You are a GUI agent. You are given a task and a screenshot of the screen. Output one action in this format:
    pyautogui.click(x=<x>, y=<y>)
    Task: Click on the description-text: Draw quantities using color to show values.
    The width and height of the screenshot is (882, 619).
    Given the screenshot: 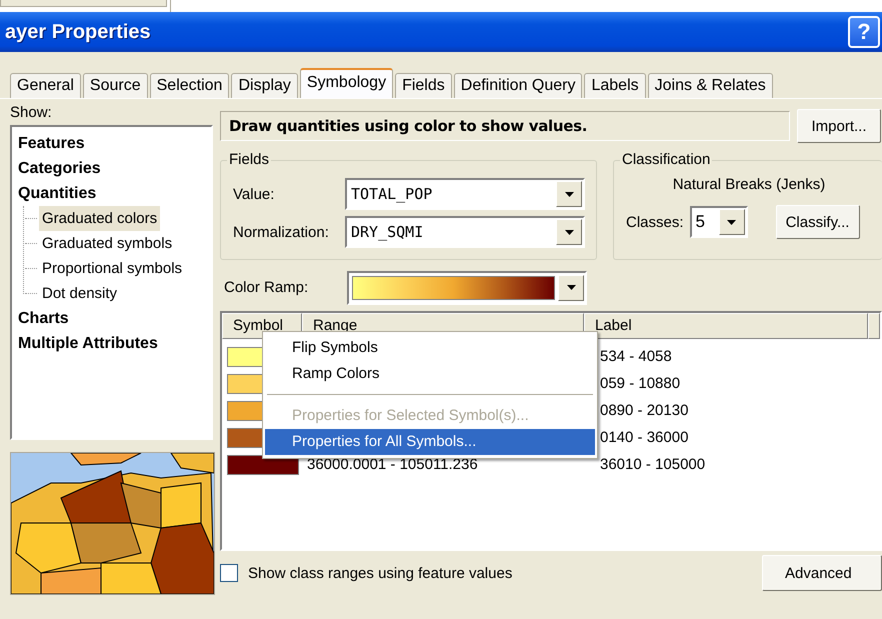 What is the action you would take?
    pyautogui.click(x=505, y=126)
    